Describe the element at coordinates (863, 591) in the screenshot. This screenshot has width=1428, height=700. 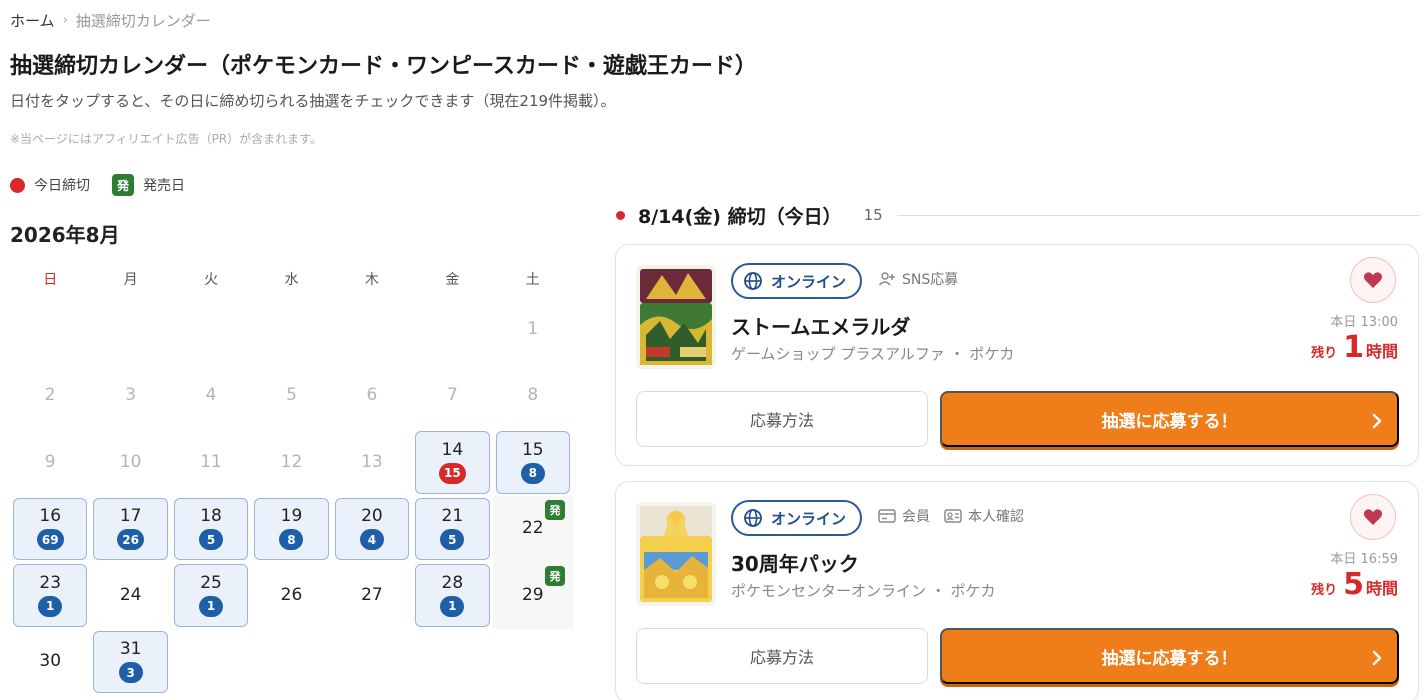
I see `shop-name: ポケモンセンターオンライン ・ ポケカ` at that location.